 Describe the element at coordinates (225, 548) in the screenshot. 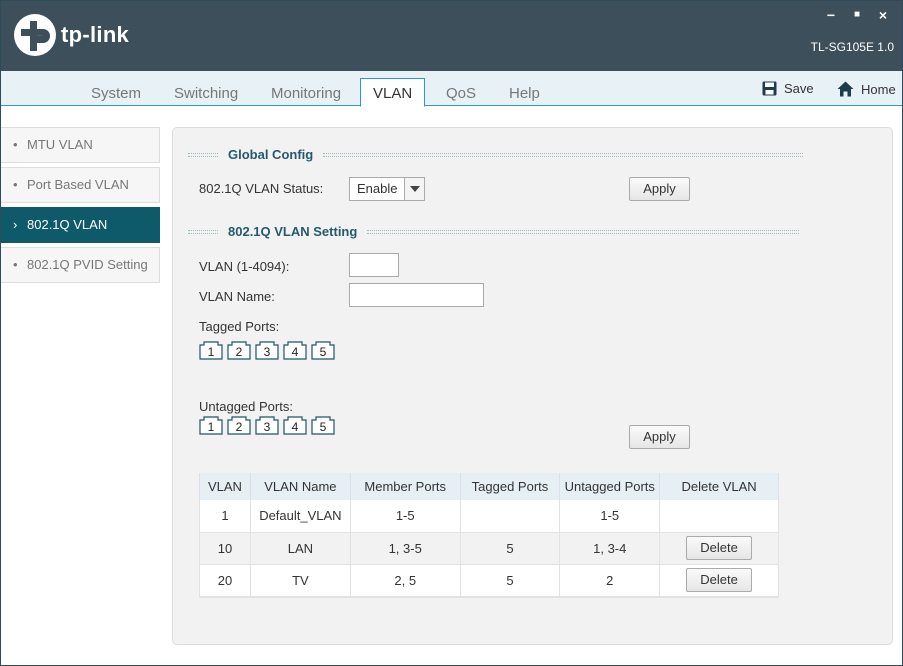

I see `cell-vlan: 10` at that location.